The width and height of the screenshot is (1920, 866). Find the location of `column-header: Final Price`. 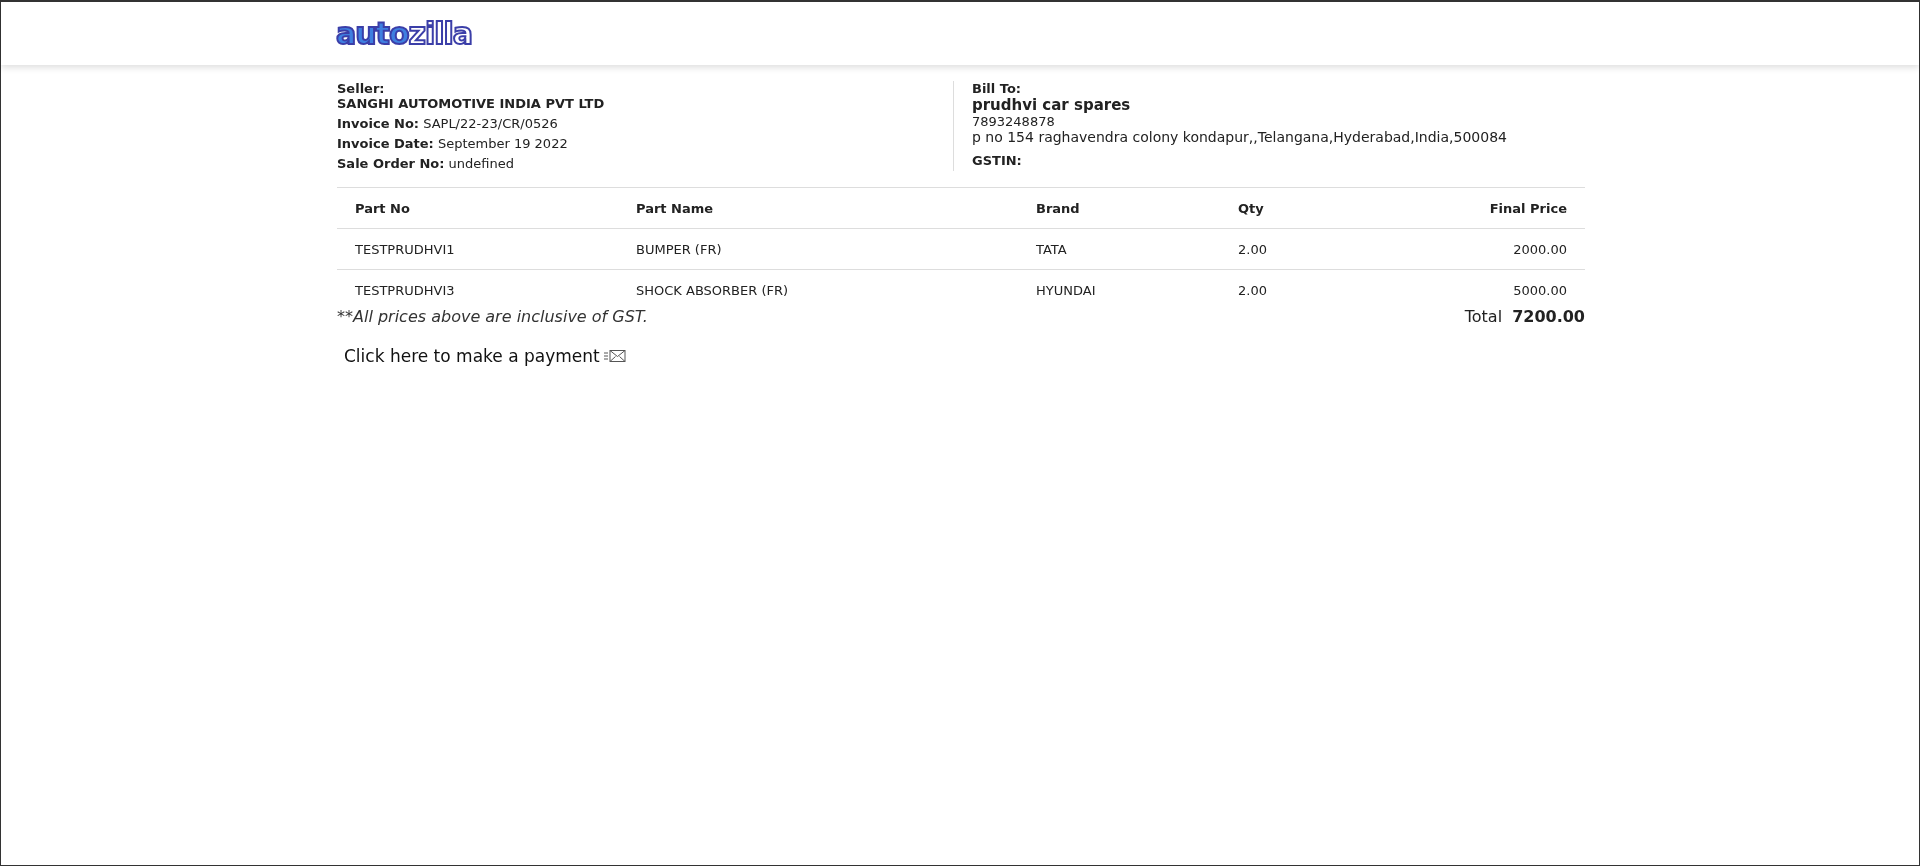

column-header: Final Price is located at coordinates (1527, 208).